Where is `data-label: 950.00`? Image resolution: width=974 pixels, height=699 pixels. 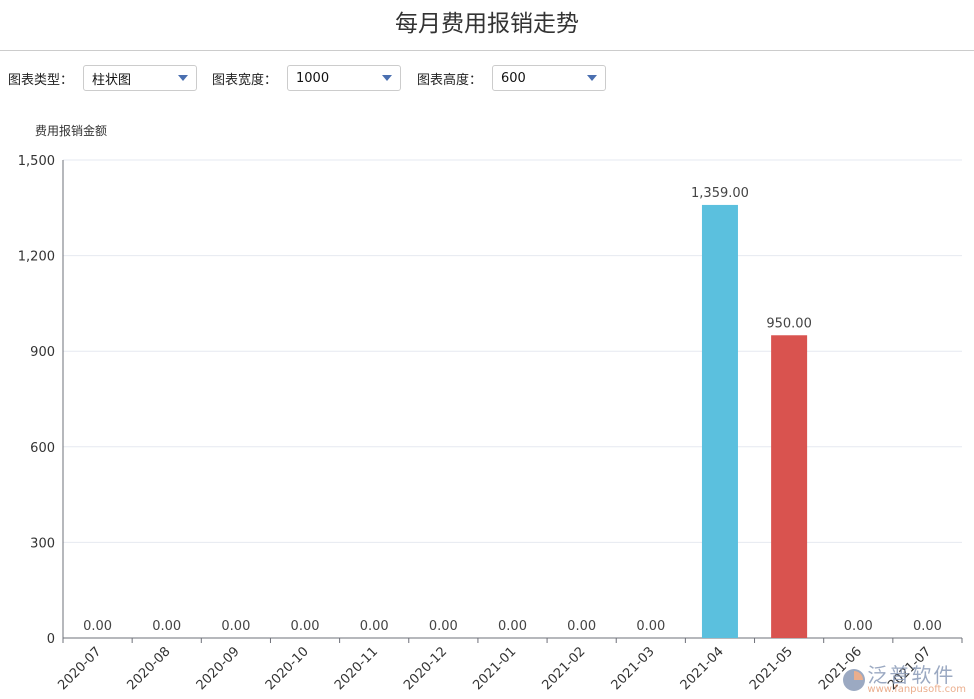
data-label: 950.00 is located at coordinates (789, 323).